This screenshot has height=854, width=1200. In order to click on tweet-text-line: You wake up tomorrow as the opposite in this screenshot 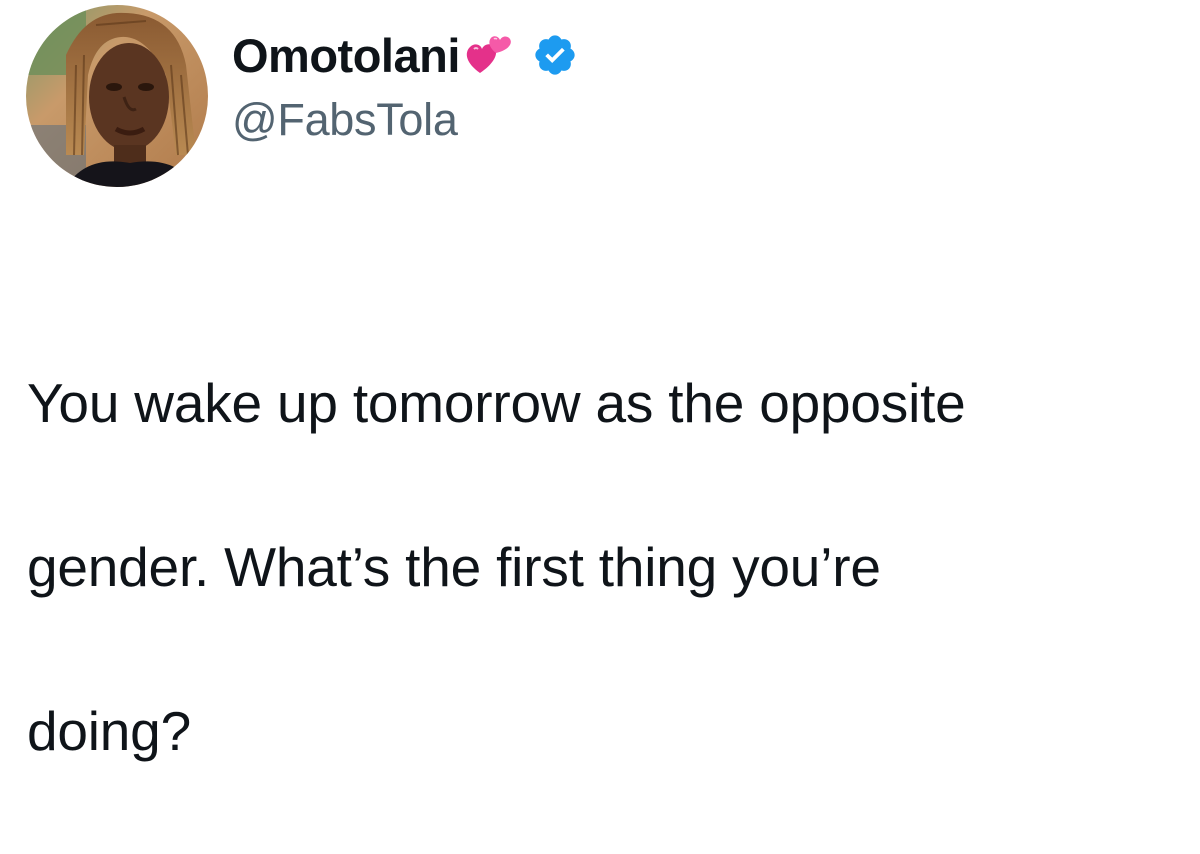, I will do `click(496, 403)`.